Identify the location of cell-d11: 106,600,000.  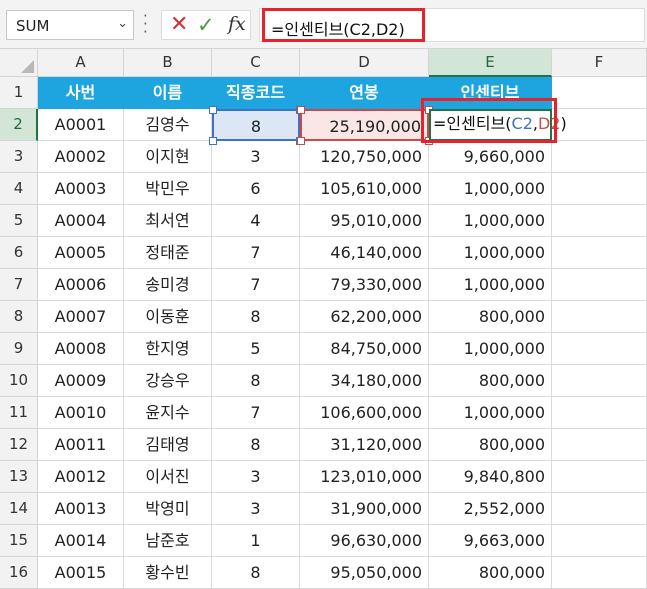
(364, 413).